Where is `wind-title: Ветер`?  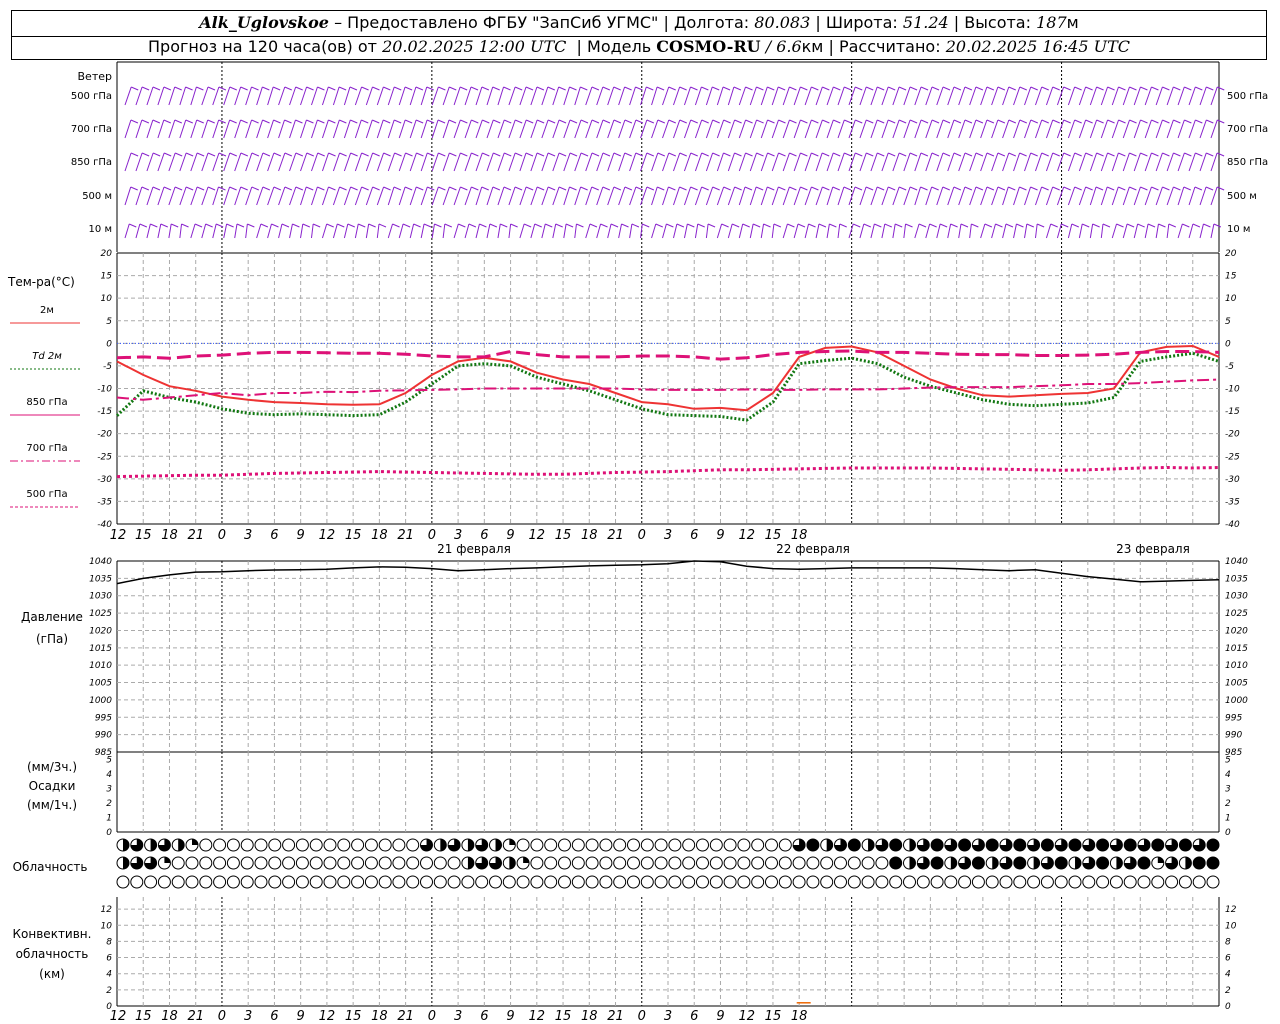
wind-title: Ветер is located at coordinates (95, 76).